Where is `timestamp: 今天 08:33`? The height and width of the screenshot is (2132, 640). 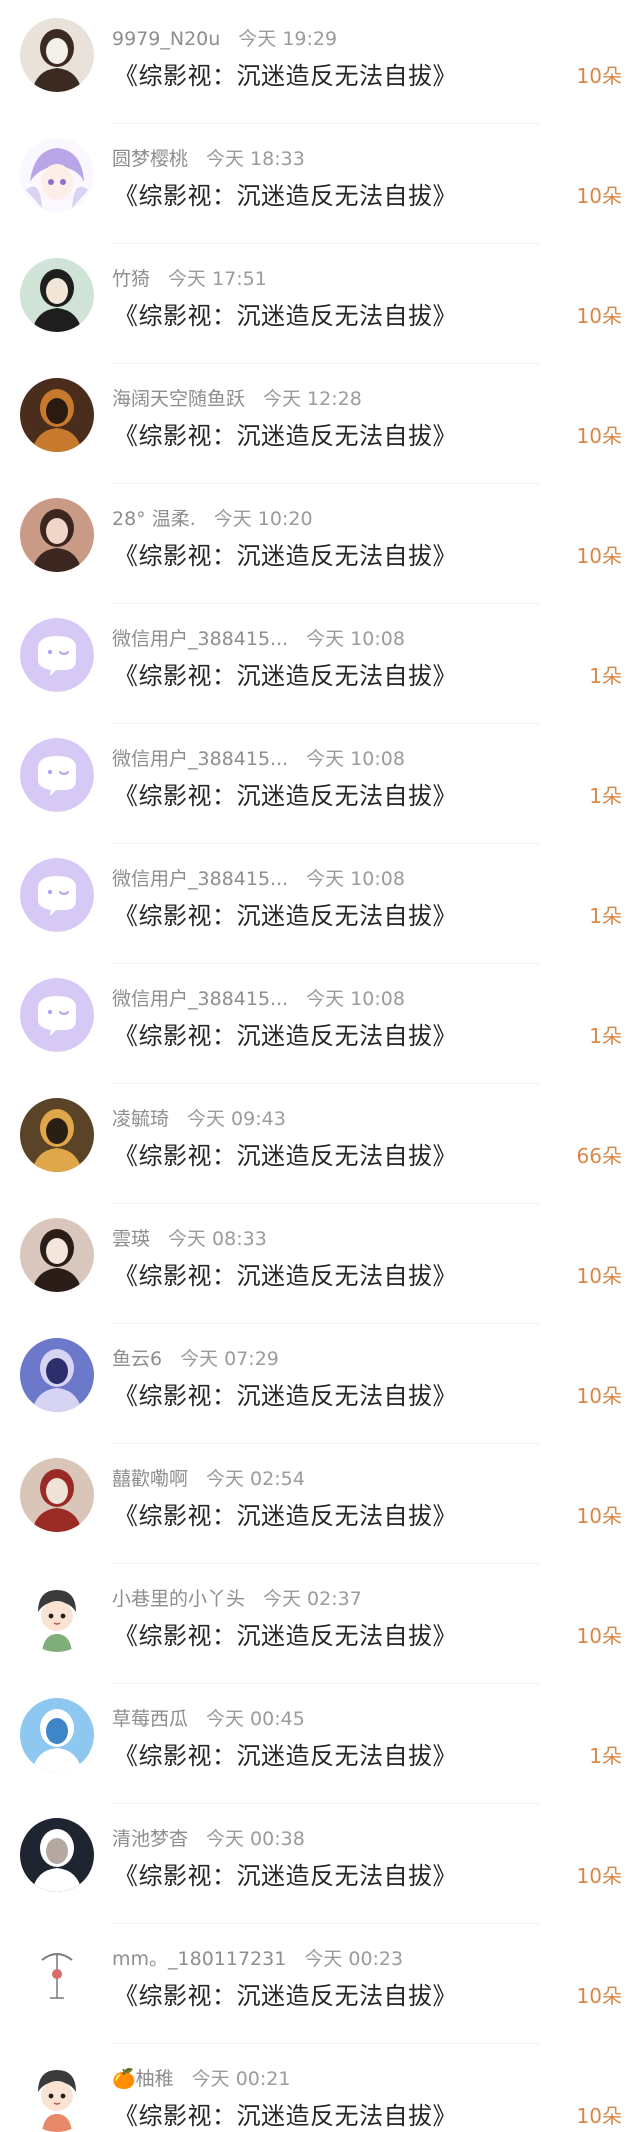
timestamp: 今天 08:33 is located at coordinates (217, 1239).